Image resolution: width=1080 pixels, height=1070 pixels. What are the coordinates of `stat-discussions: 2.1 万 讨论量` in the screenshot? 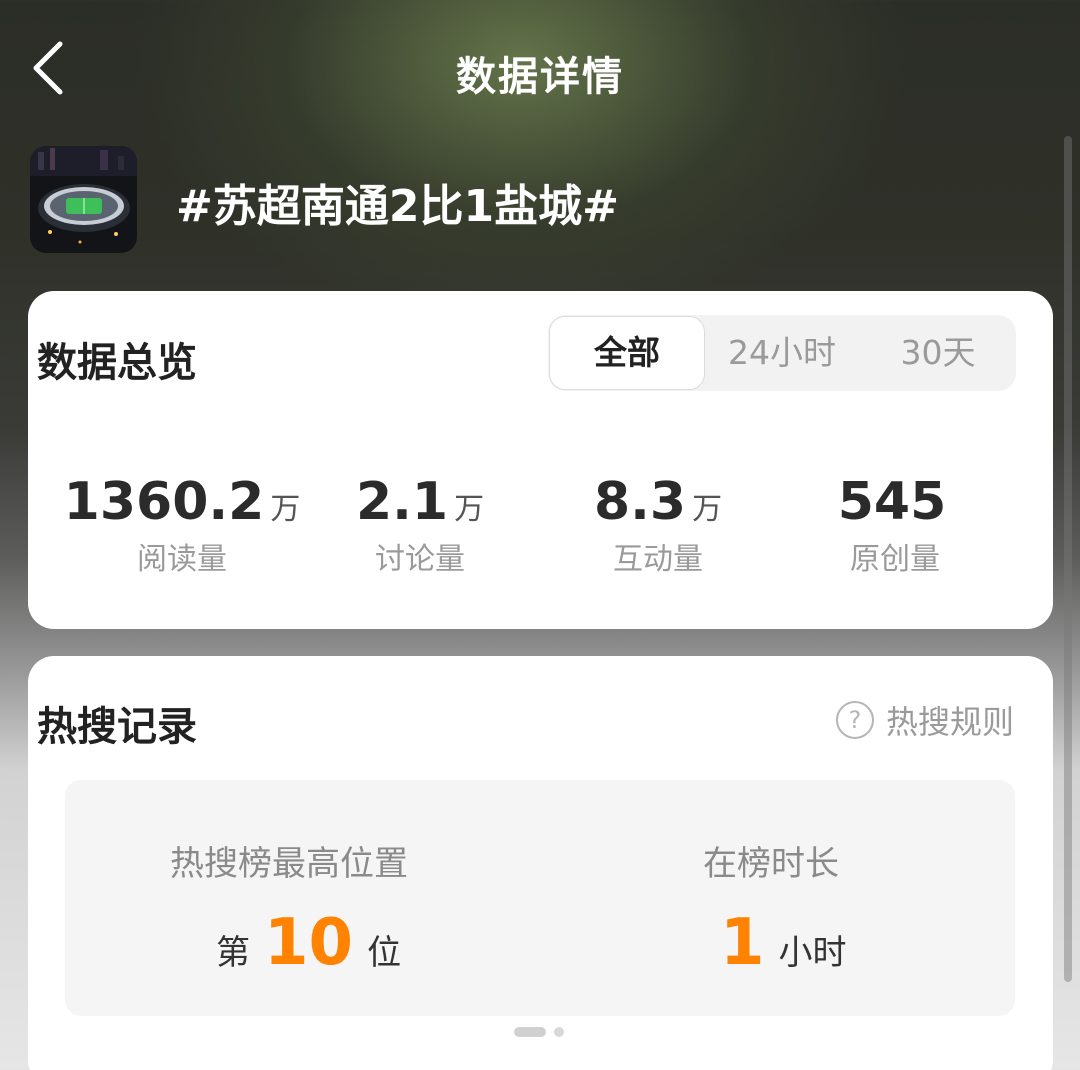 It's located at (420, 525).